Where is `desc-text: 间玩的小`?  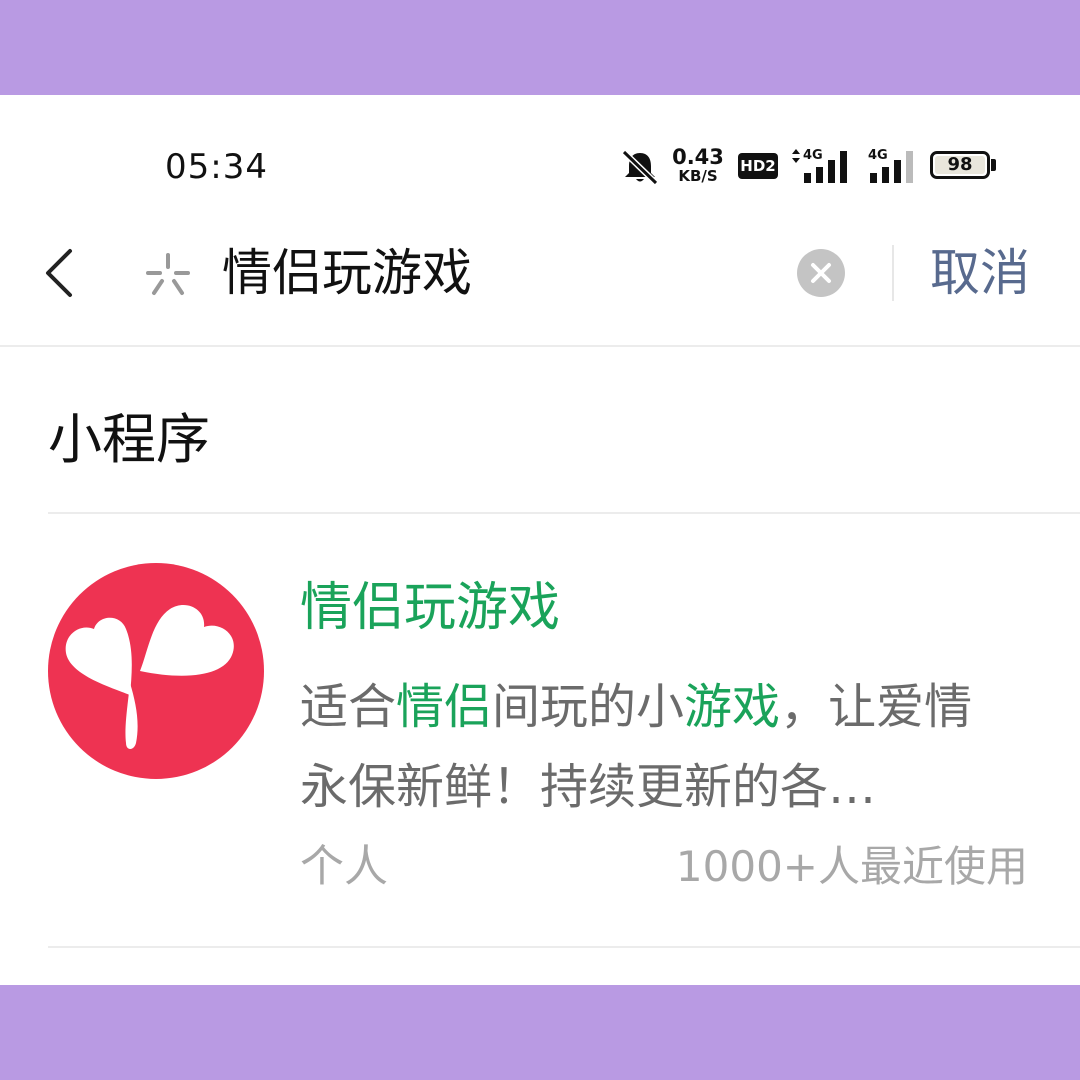
desc-text: 间玩的小 is located at coordinates (588, 707).